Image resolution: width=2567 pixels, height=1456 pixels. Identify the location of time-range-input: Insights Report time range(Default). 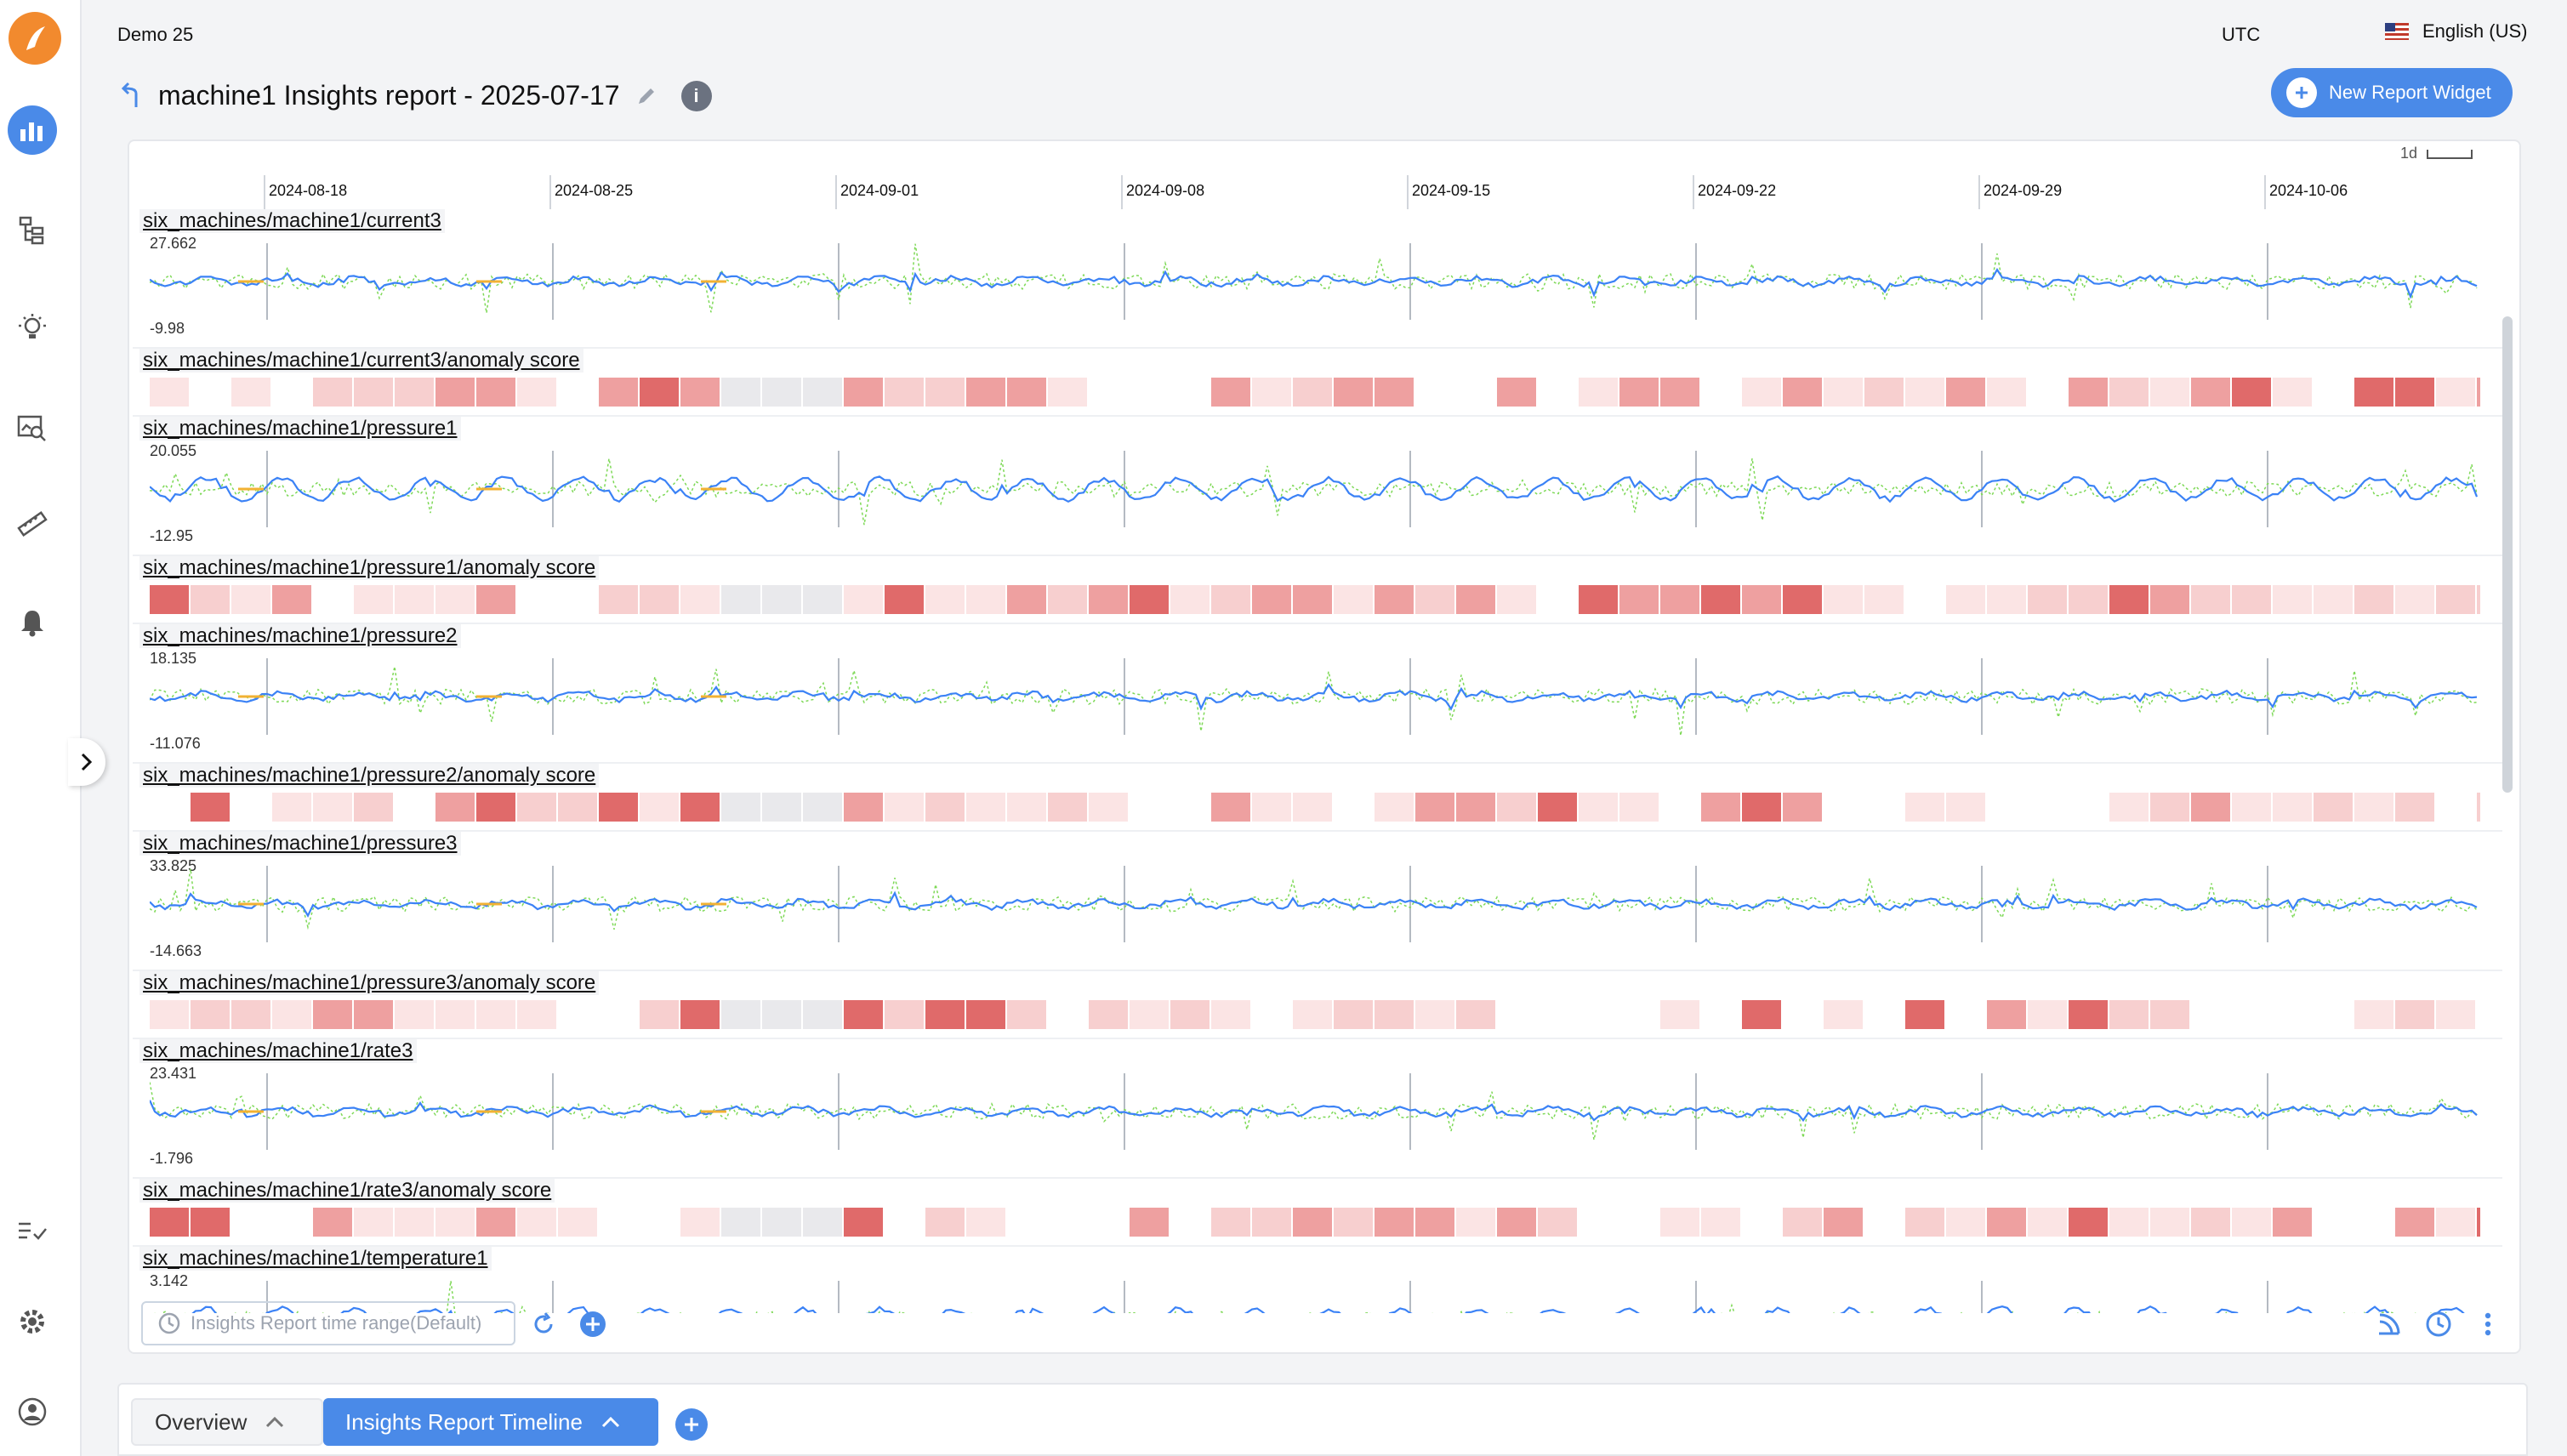
(328, 1323).